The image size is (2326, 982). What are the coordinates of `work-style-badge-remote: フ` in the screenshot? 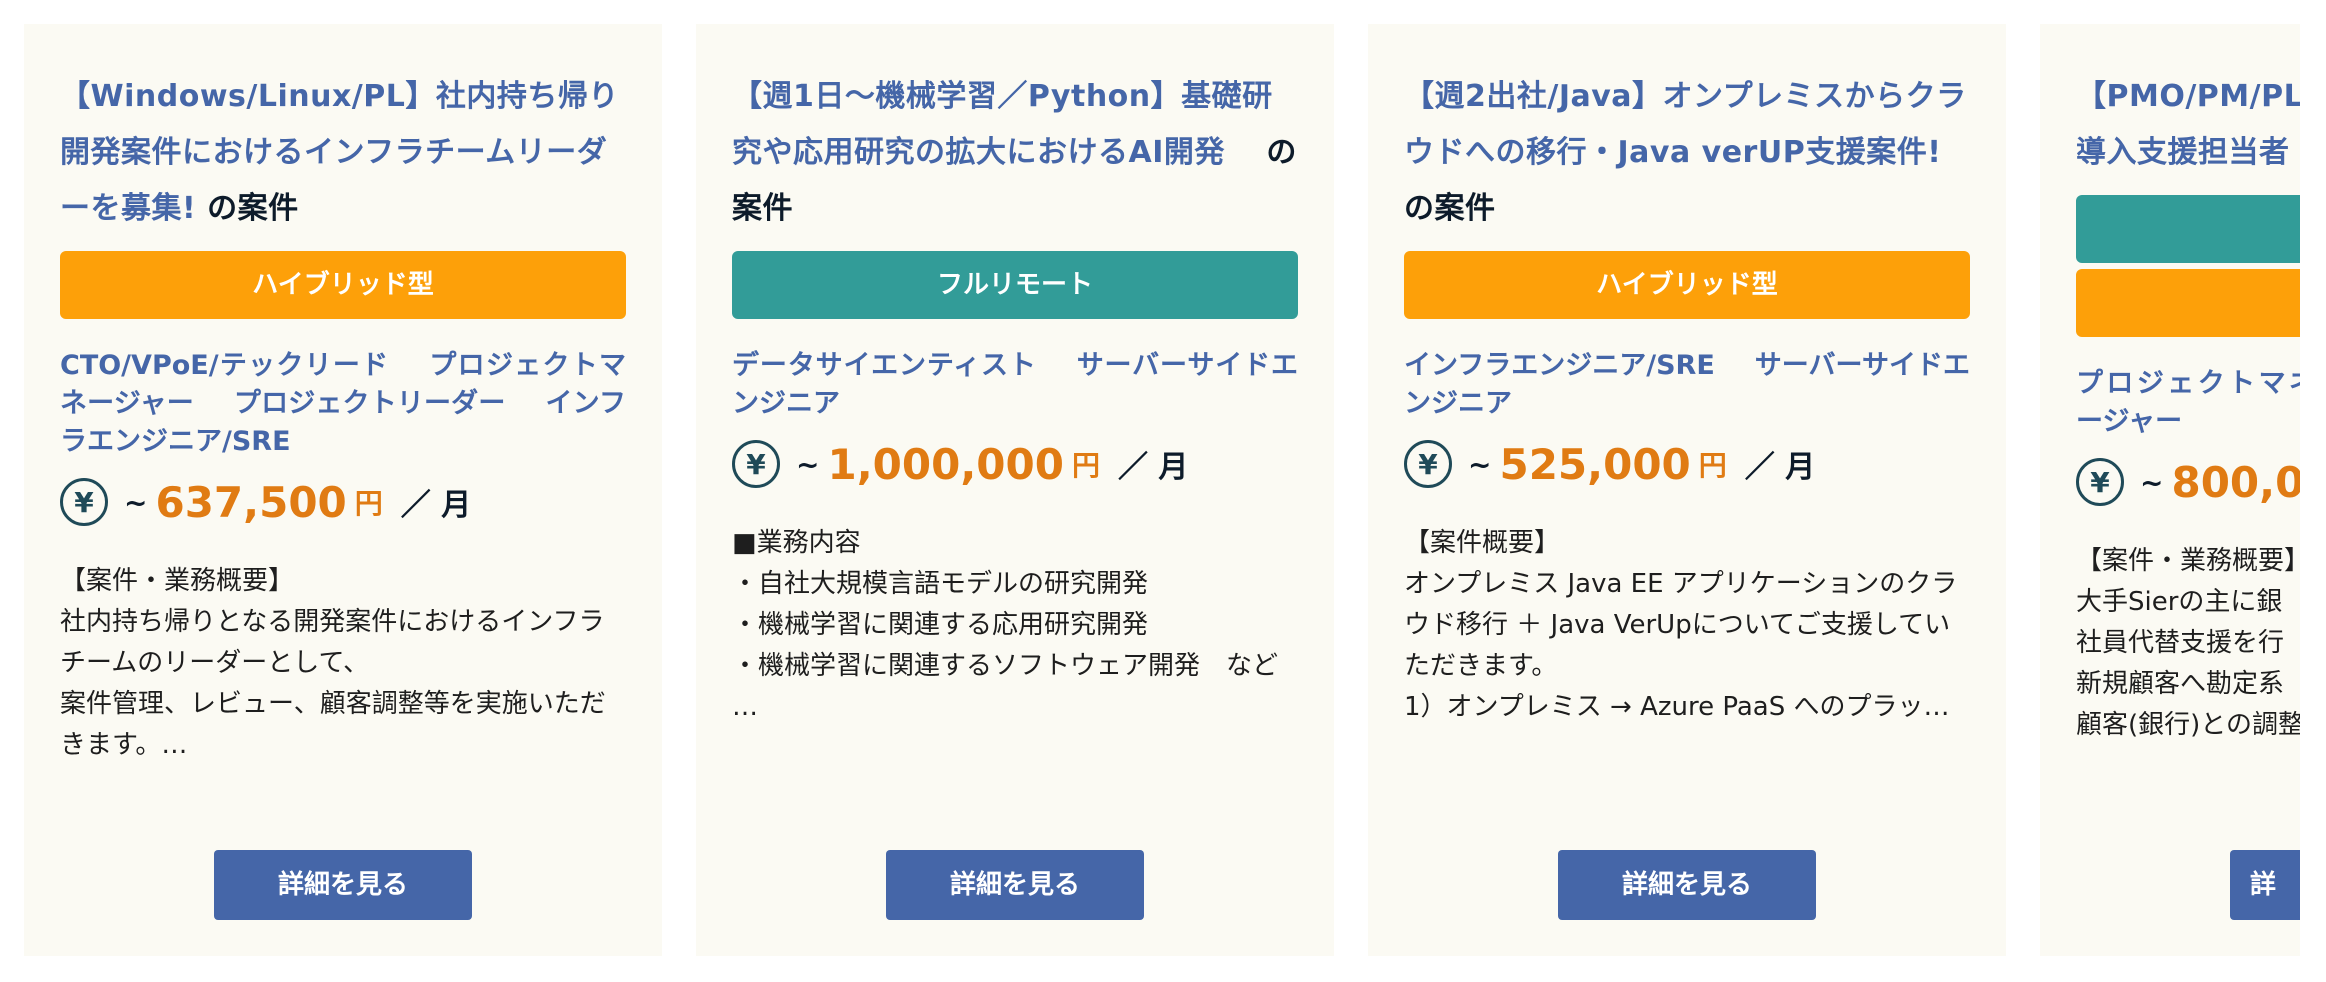 It's located at (2188, 229).